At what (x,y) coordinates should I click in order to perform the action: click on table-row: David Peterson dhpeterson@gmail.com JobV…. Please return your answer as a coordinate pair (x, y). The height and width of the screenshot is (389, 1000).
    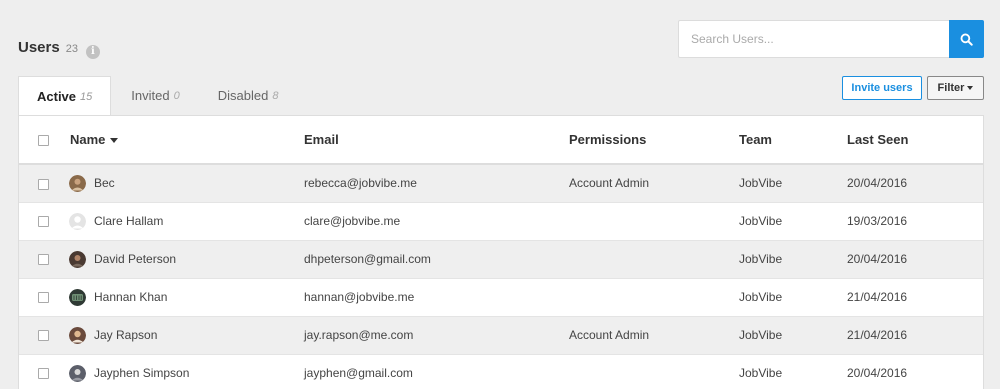
    Looking at the image, I should click on (501, 259).